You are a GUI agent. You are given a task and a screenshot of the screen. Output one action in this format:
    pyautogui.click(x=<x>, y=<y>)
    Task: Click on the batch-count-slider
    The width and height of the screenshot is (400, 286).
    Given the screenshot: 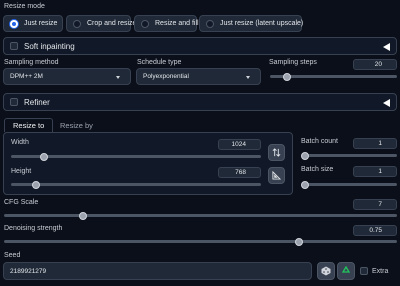 What is the action you would take?
    pyautogui.click(x=349, y=155)
    